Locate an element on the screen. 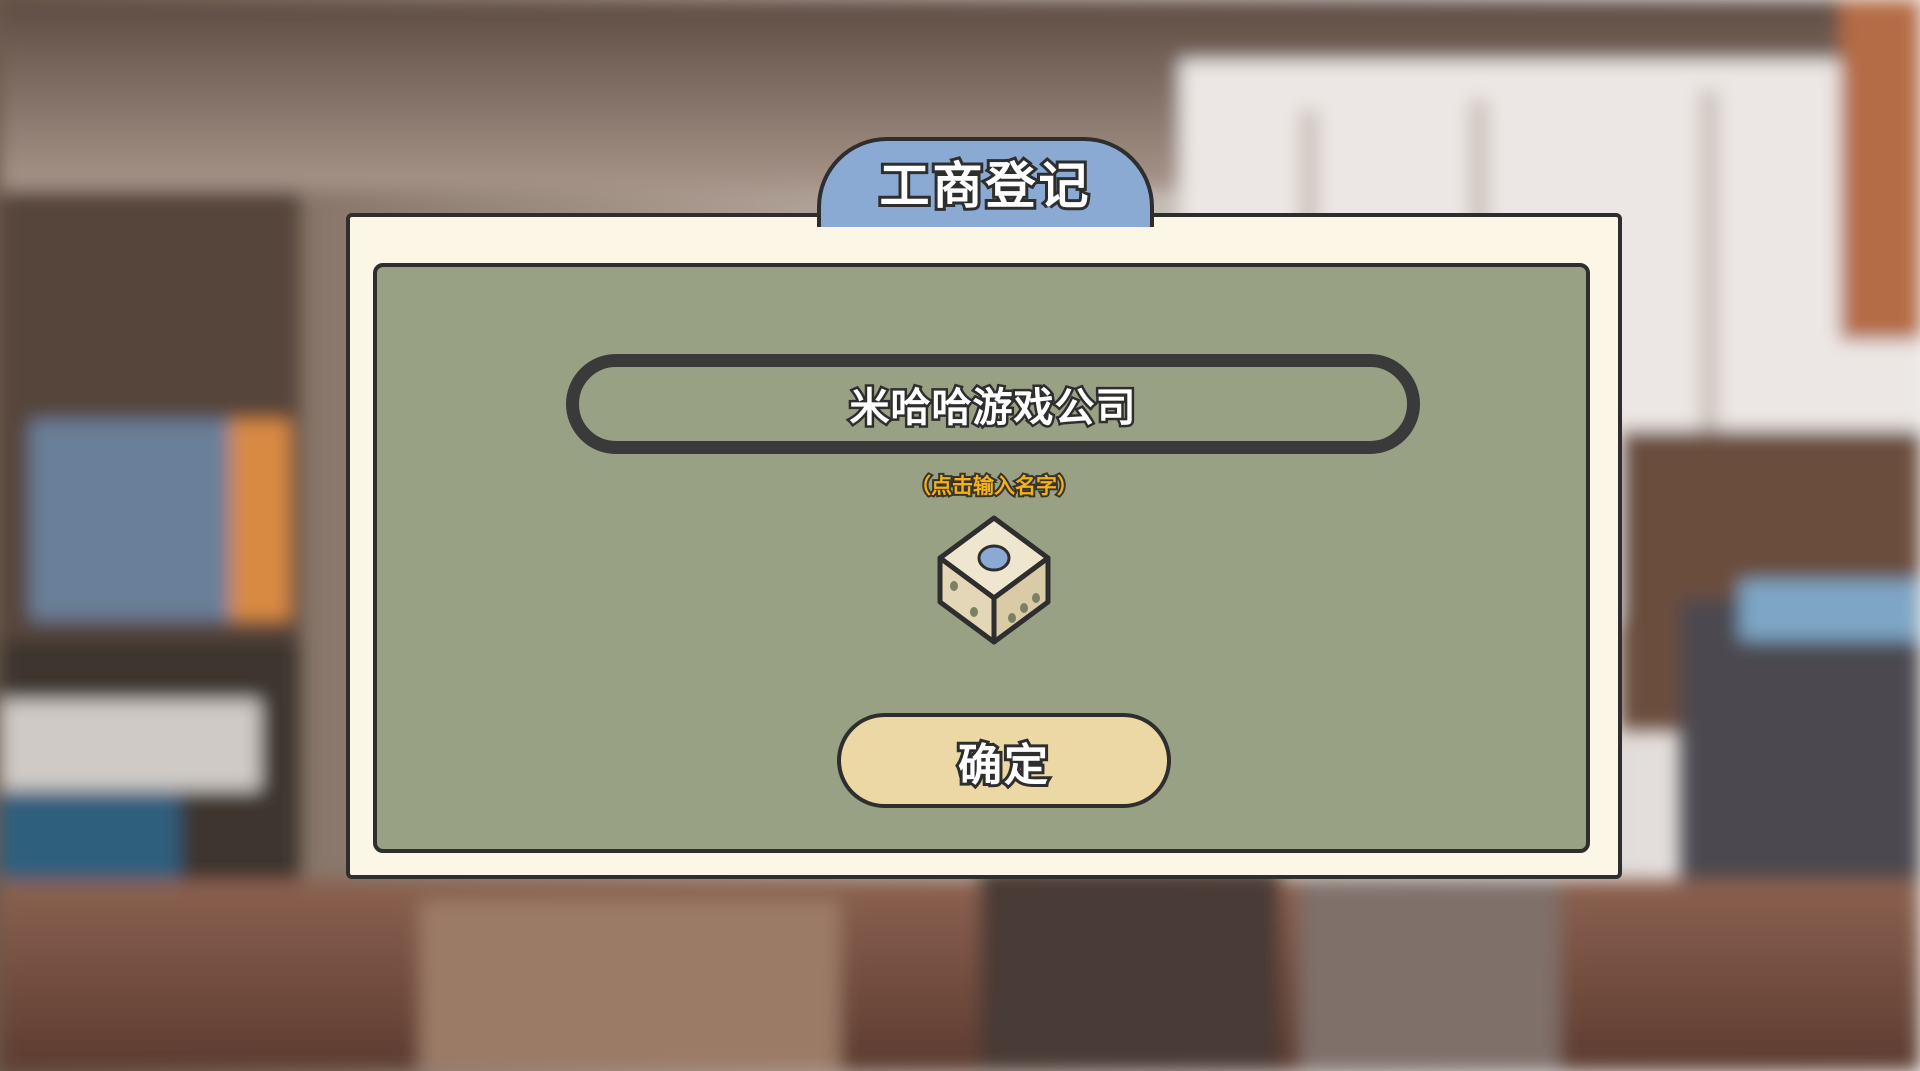 This screenshot has height=1071, width=1920. company-name-value: 米哈哈游戏公司 is located at coordinates (992, 408).